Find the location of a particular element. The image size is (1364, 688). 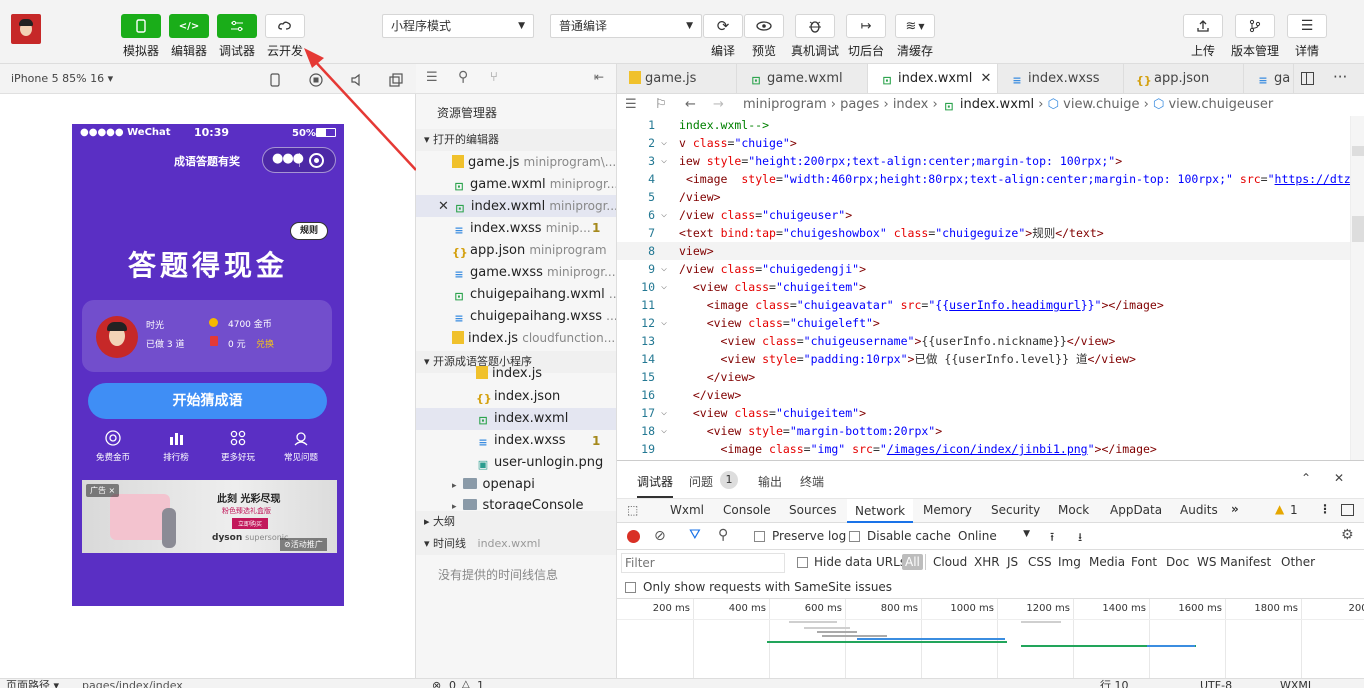

filter-input is located at coordinates (703, 563).